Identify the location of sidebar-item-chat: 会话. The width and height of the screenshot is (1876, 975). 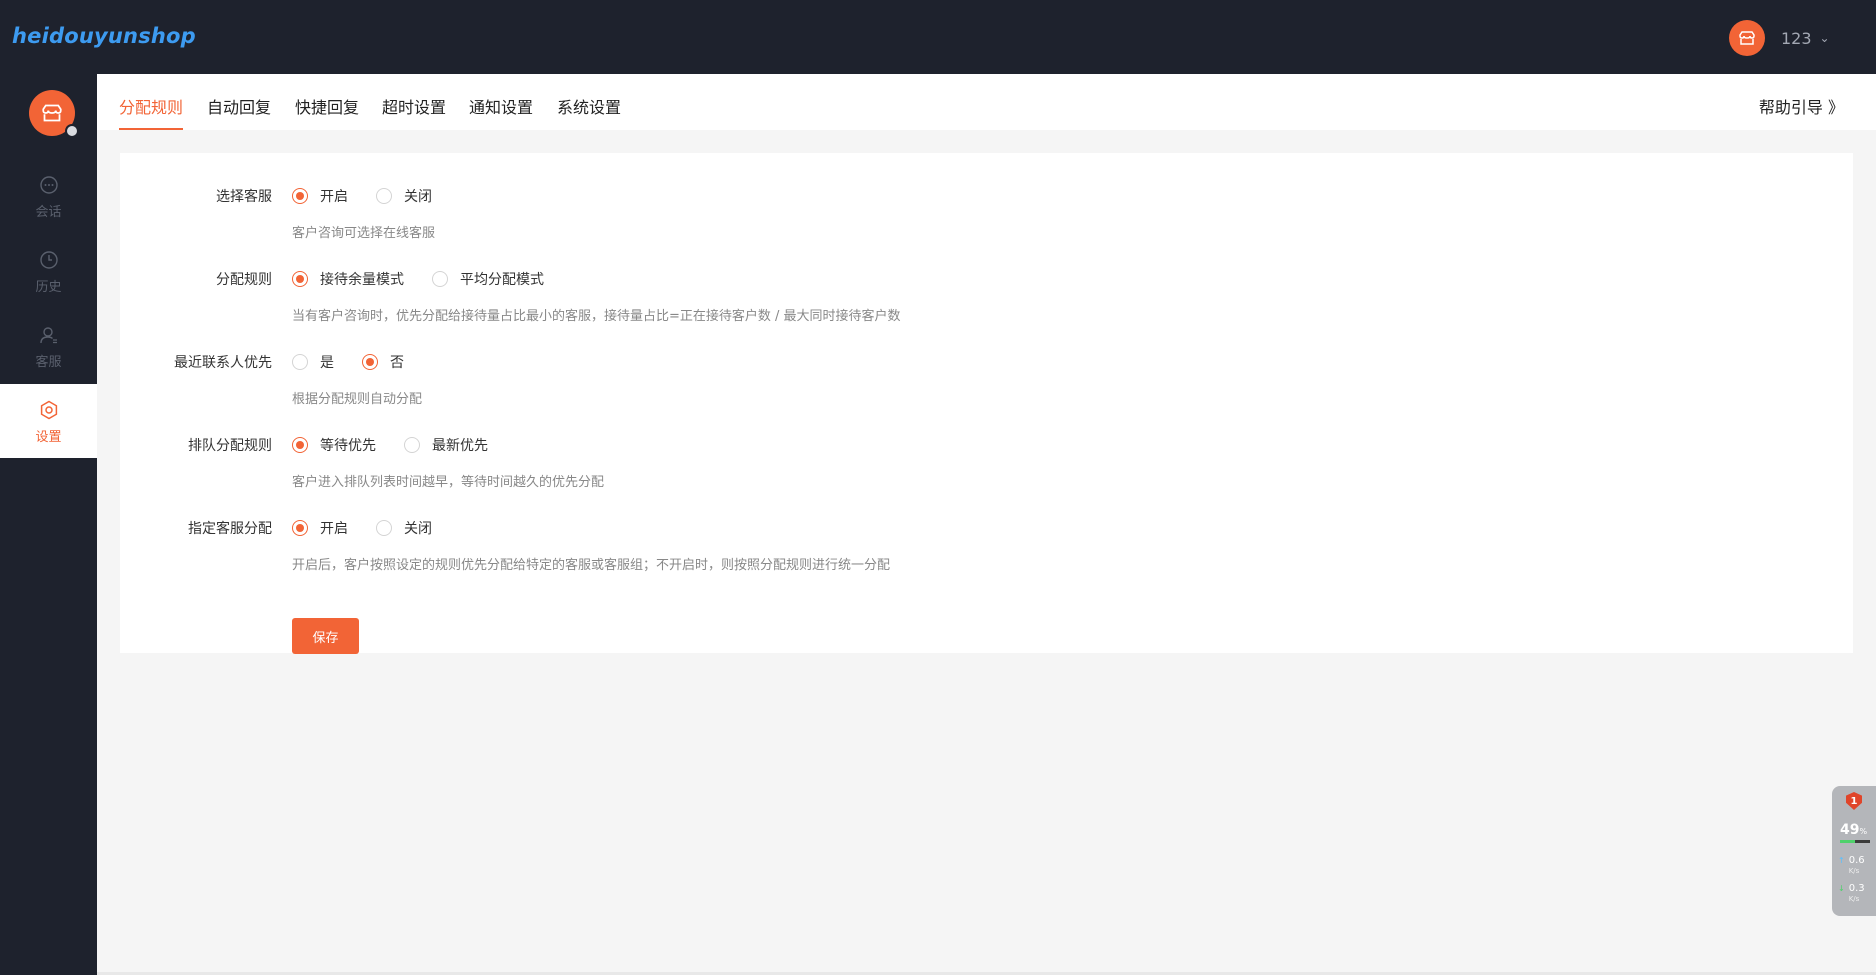
(48, 196).